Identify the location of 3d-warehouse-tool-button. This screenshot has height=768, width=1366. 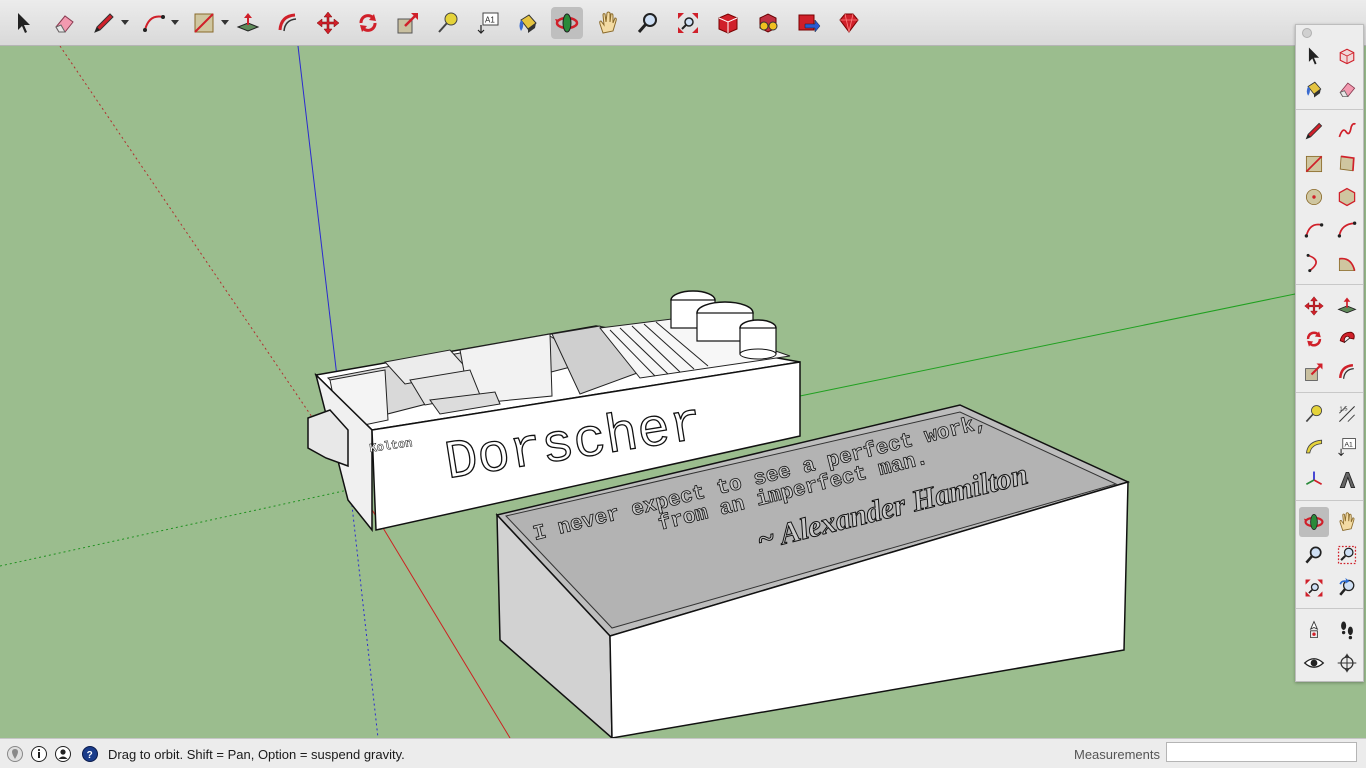
(728, 23).